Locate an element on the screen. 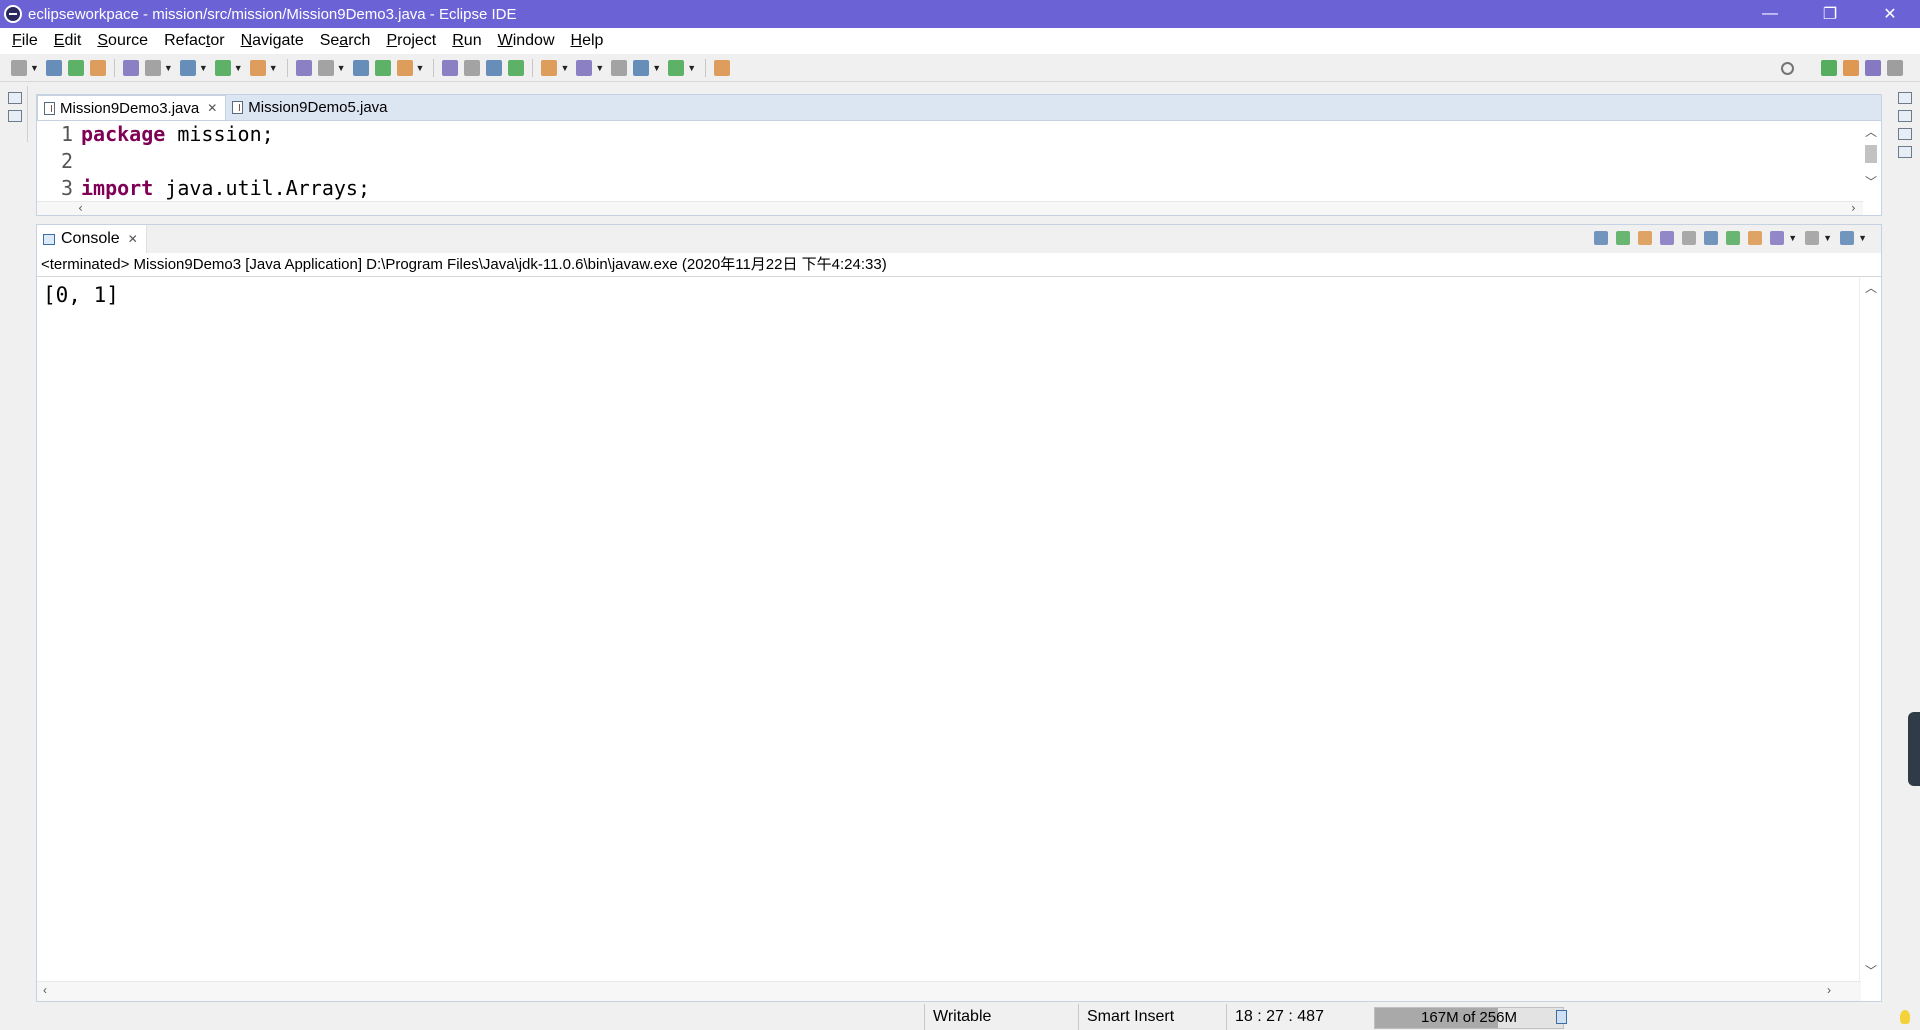 This screenshot has width=1920, height=1030. package-explorer-icon is located at coordinates (15, 116).